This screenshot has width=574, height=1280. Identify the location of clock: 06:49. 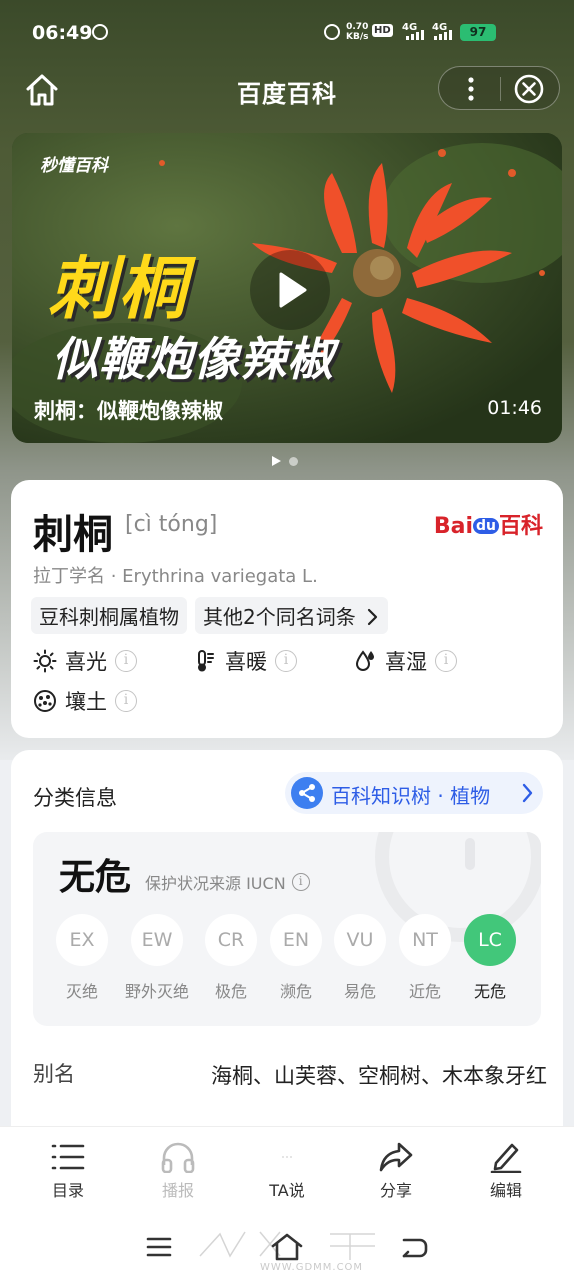
(62, 33).